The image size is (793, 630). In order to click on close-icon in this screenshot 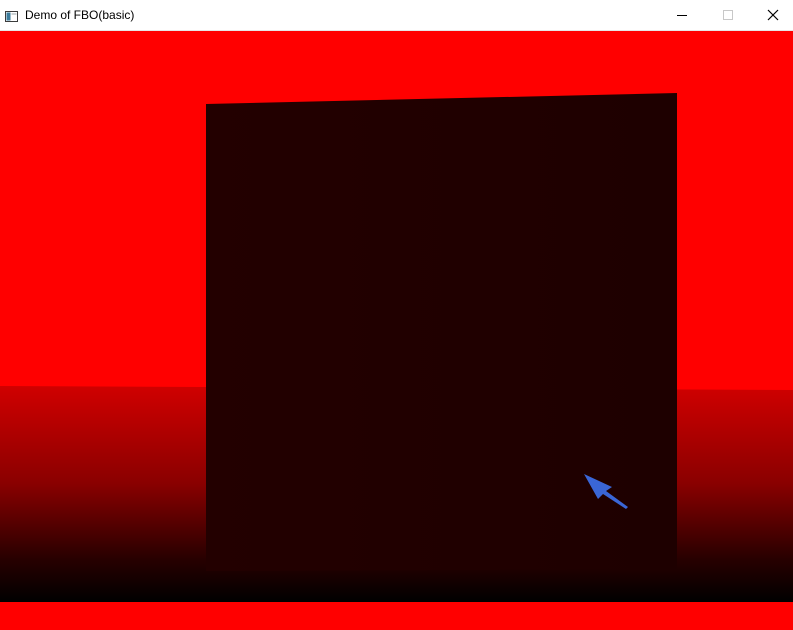, I will do `click(773, 15)`.